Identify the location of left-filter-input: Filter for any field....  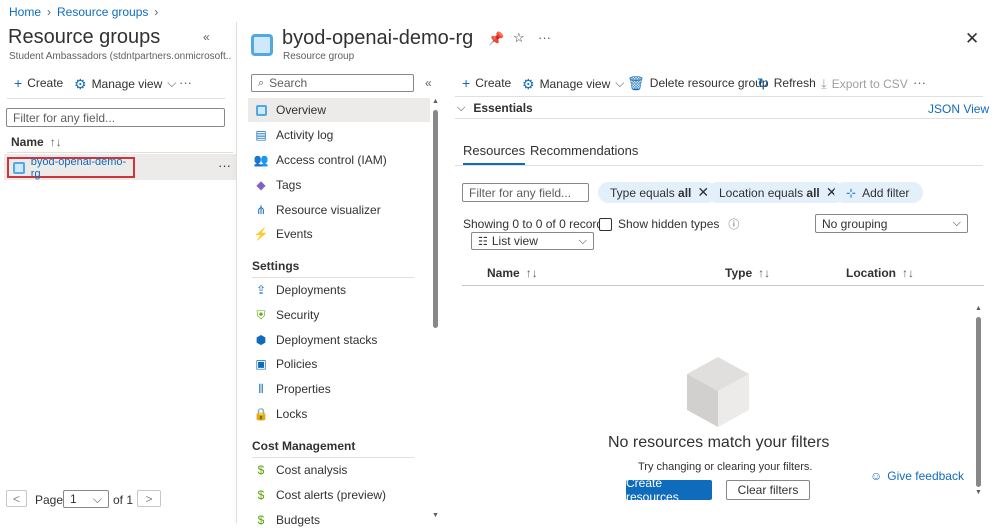
(115, 117).